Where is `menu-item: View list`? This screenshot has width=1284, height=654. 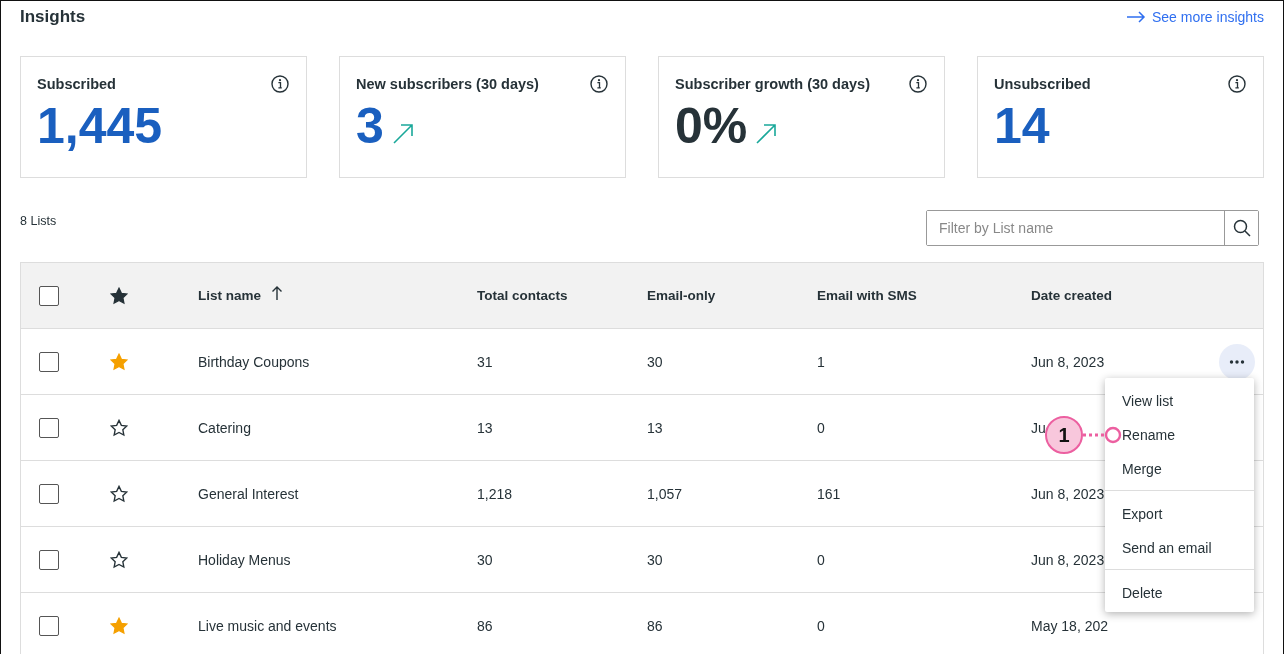 menu-item: View list is located at coordinates (1148, 401).